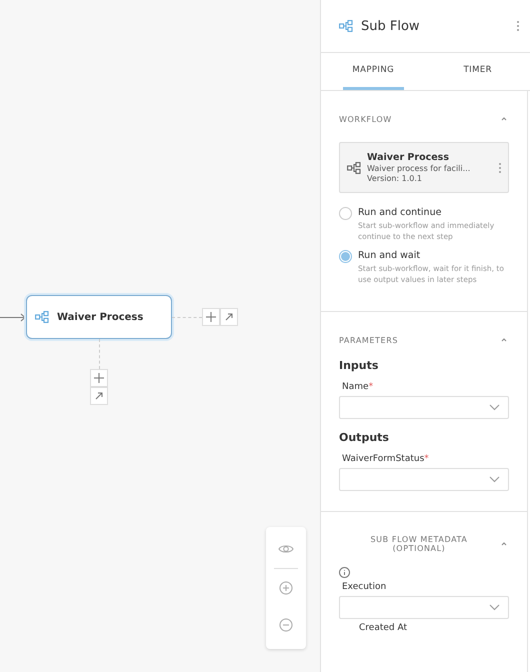 The height and width of the screenshot is (672, 530). Describe the element at coordinates (365, 587) in the screenshot. I see `field-label: Execution` at that location.